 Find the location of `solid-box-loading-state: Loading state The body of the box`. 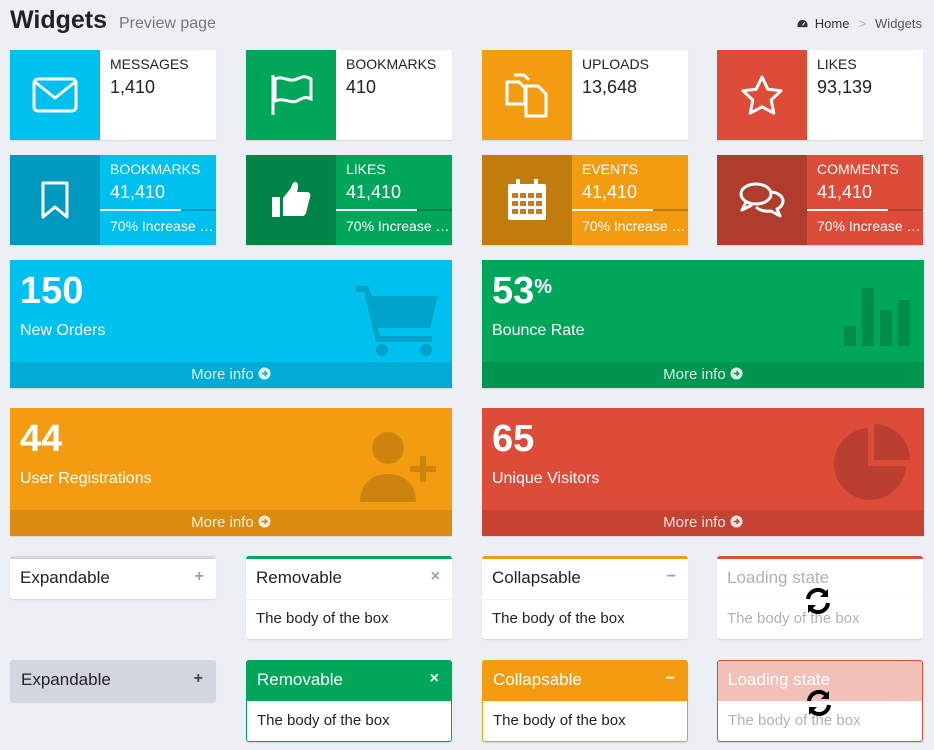

solid-box-loading-state: Loading state The body of the box is located at coordinates (820, 701).